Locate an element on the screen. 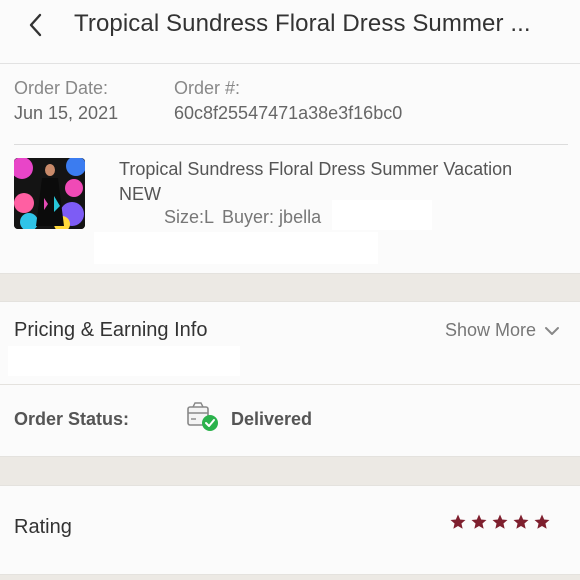 This screenshot has width=580, height=580. order-status-card: Order Status: Delivered is located at coordinates (290, 421).